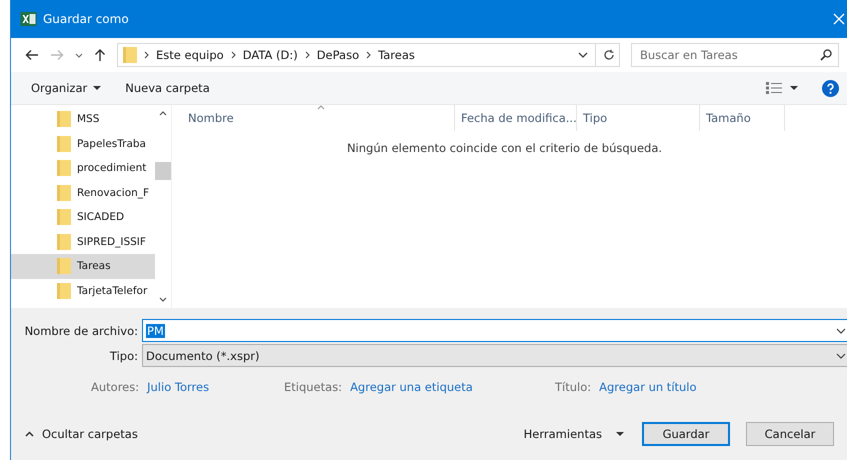 This screenshot has width=847, height=460. What do you see at coordinates (115, 387) in the screenshot?
I see `metadata-label: Autores:` at bounding box center [115, 387].